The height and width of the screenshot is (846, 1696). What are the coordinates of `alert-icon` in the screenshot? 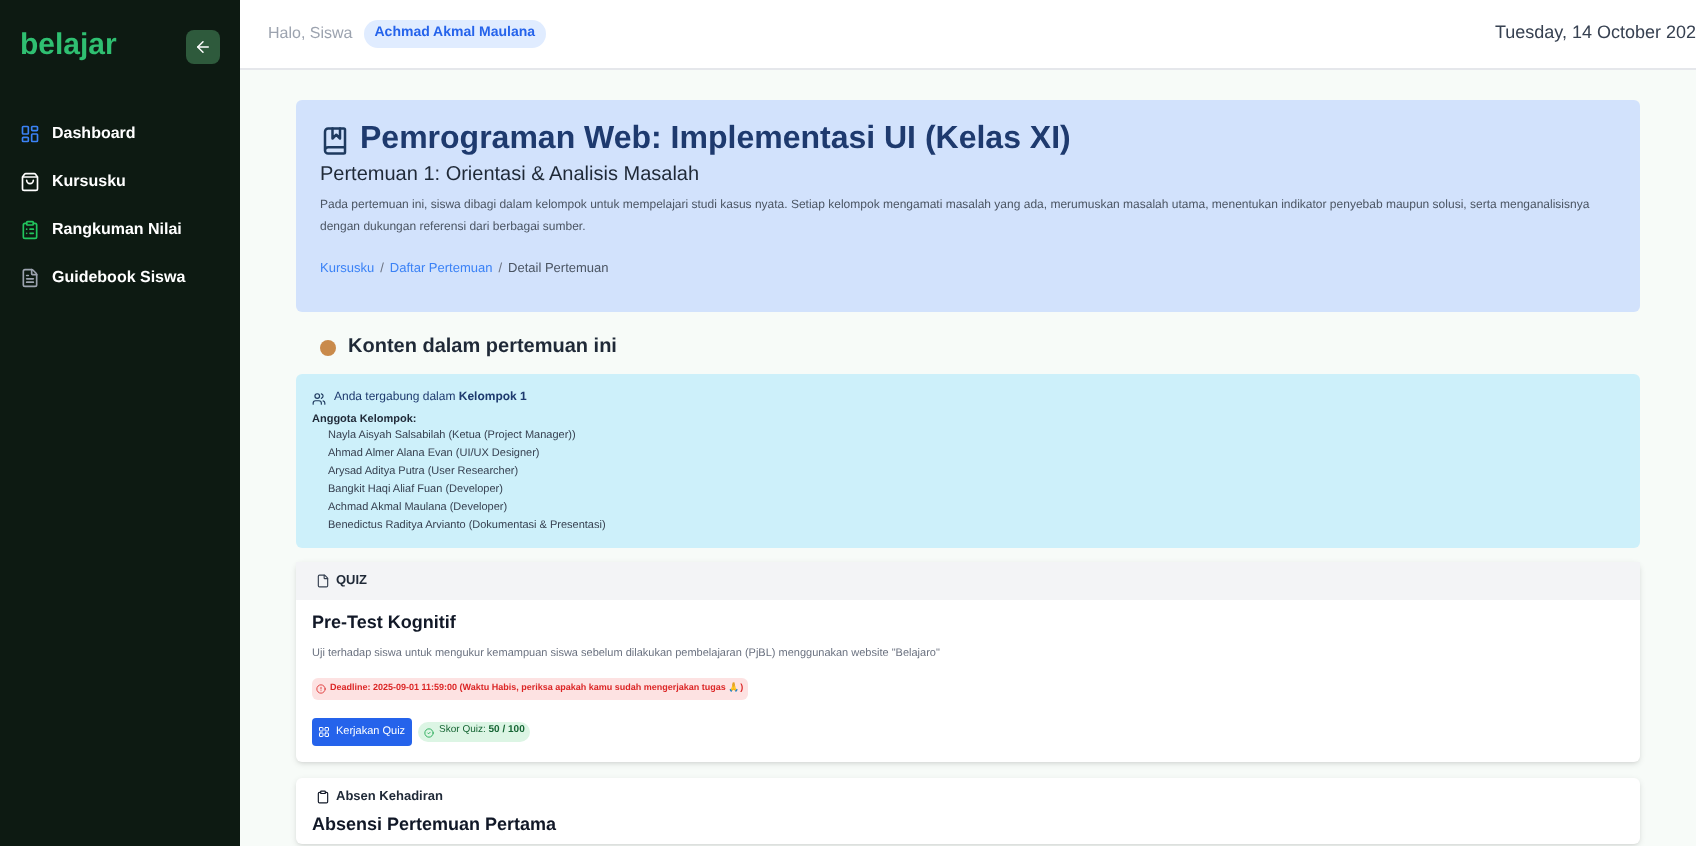 It's located at (321, 689).